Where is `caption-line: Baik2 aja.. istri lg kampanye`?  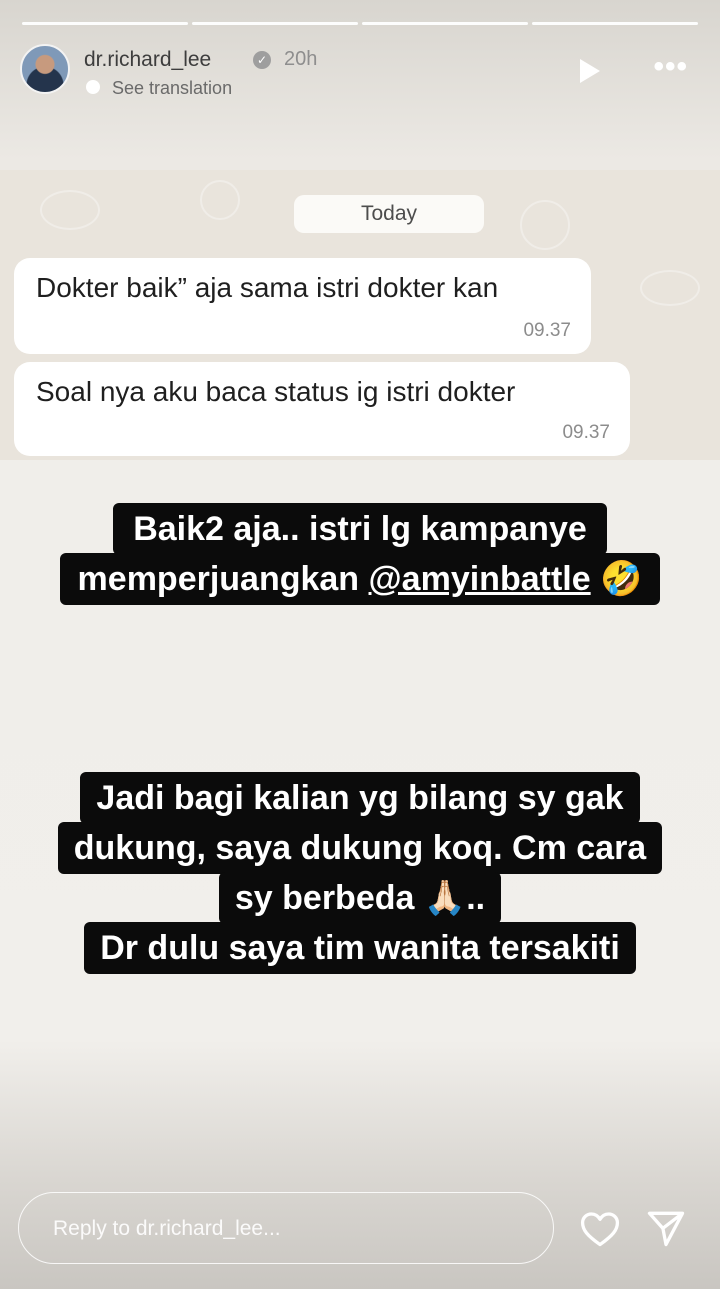 caption-line: Baik2 aja.. istri lg kampanye is located at coordinates (360, 529).